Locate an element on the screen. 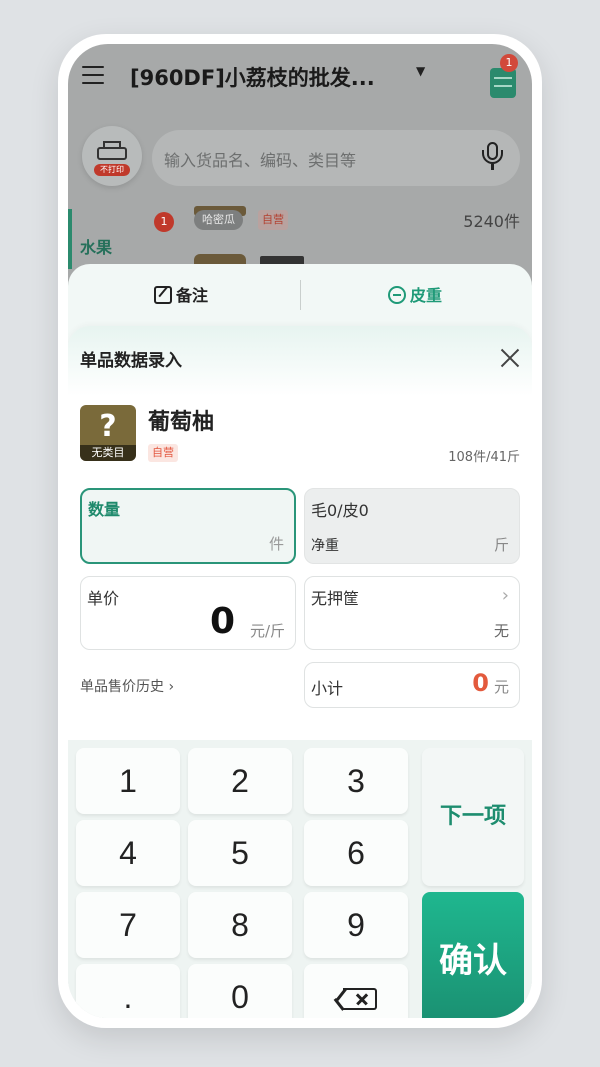  tab-tare-label: 皮重 is located at coordinates (426, 295).